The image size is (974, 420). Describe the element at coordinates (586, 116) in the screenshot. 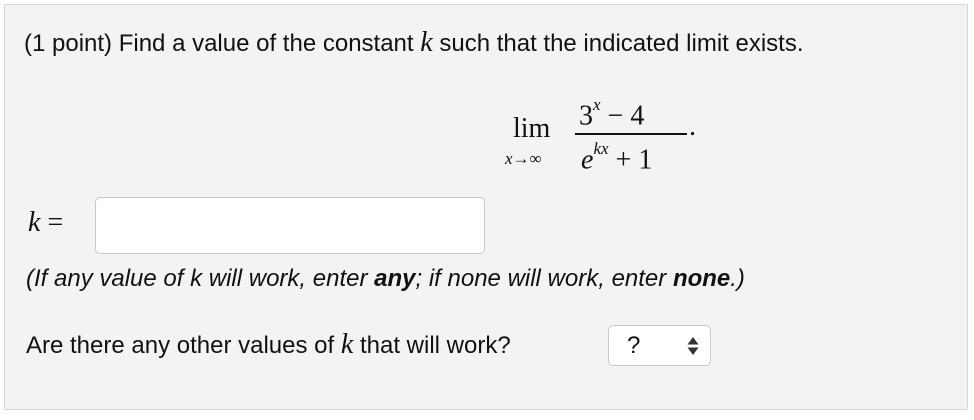

I see `numerator-base: 3` at that location.